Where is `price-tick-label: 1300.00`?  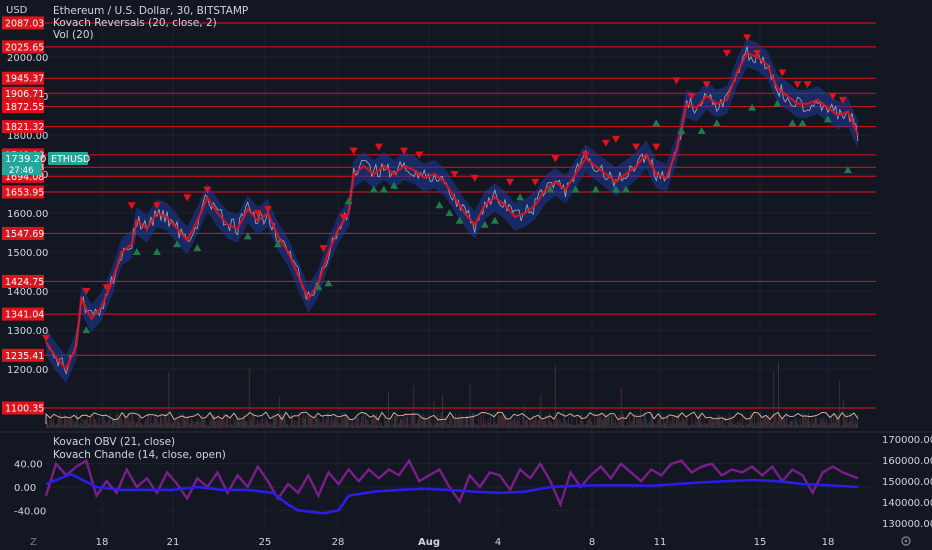 price-tick-label: 1300.00 is located at coordinates (27, 331).